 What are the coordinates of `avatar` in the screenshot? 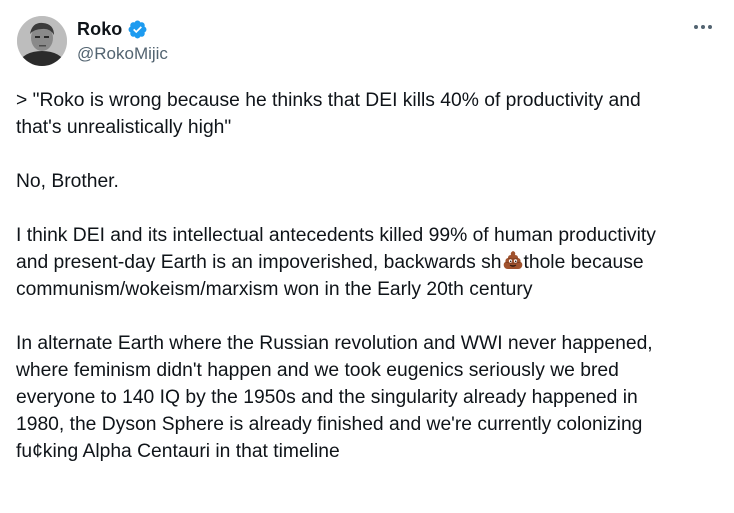 It's located at (42, 41).